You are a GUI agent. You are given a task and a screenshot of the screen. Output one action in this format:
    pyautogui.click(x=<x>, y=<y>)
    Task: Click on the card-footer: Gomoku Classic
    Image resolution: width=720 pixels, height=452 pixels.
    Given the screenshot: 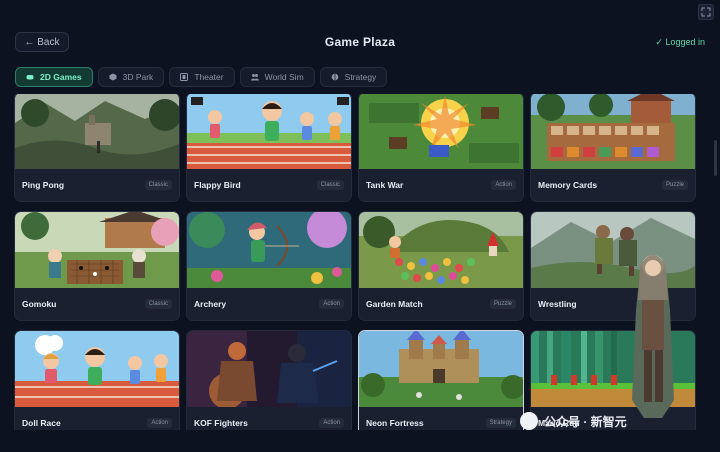 What is the action you would take?
    pyautogui.click(x=97, y=304)
    